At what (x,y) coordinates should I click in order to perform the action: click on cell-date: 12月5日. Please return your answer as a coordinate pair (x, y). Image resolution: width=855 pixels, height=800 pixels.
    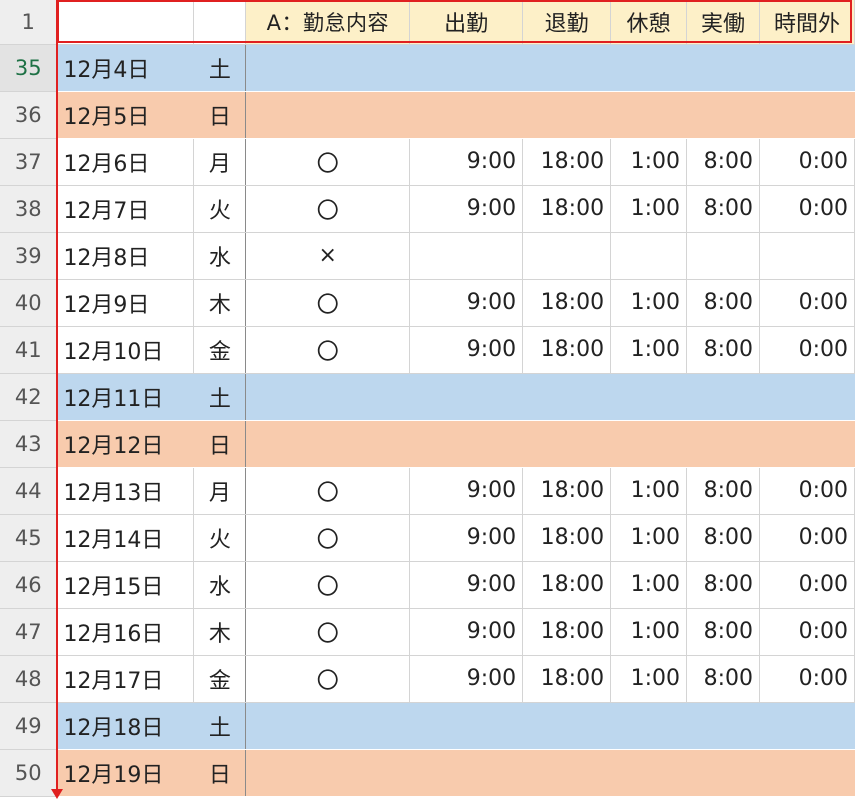
    Looking at the image, I should click on (125, 115).